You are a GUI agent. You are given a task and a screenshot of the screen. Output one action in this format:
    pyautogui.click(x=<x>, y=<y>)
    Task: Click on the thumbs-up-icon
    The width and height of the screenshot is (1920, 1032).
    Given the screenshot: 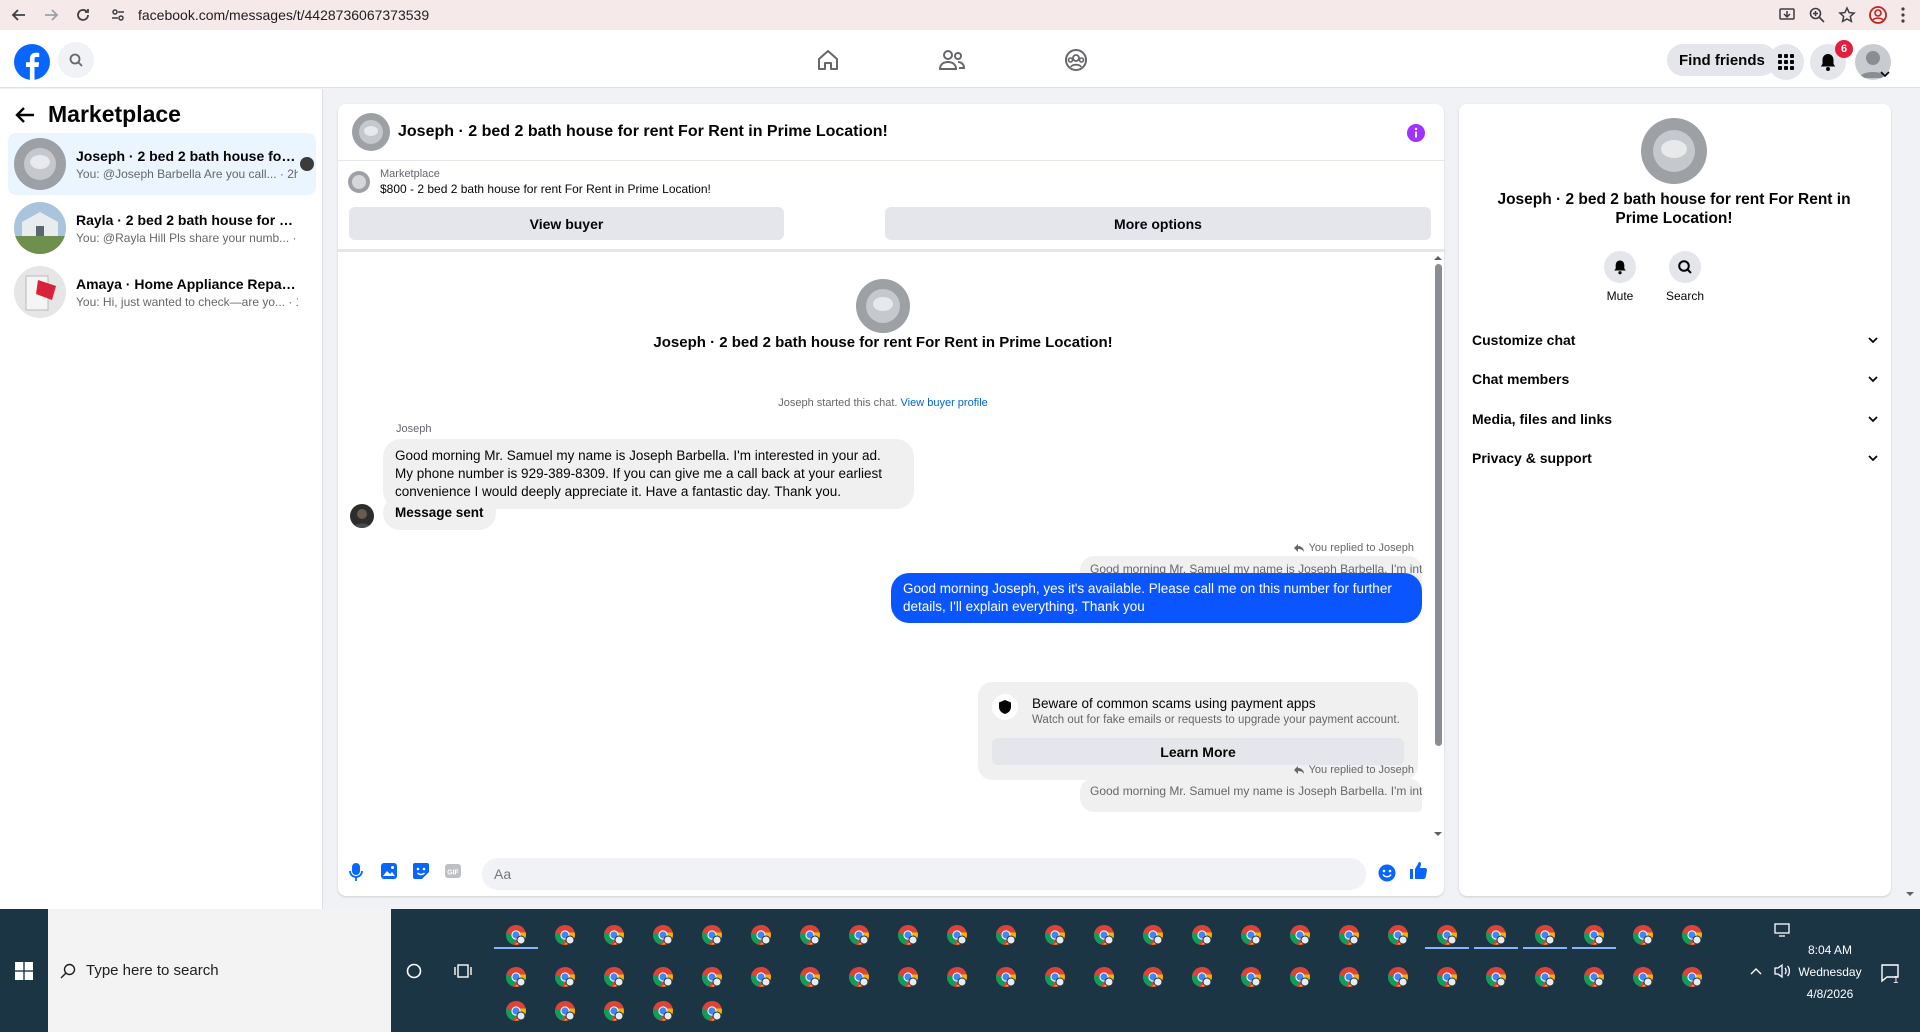 What is the action you would take?
    pyautogui.click(x=1418, y=871)
    